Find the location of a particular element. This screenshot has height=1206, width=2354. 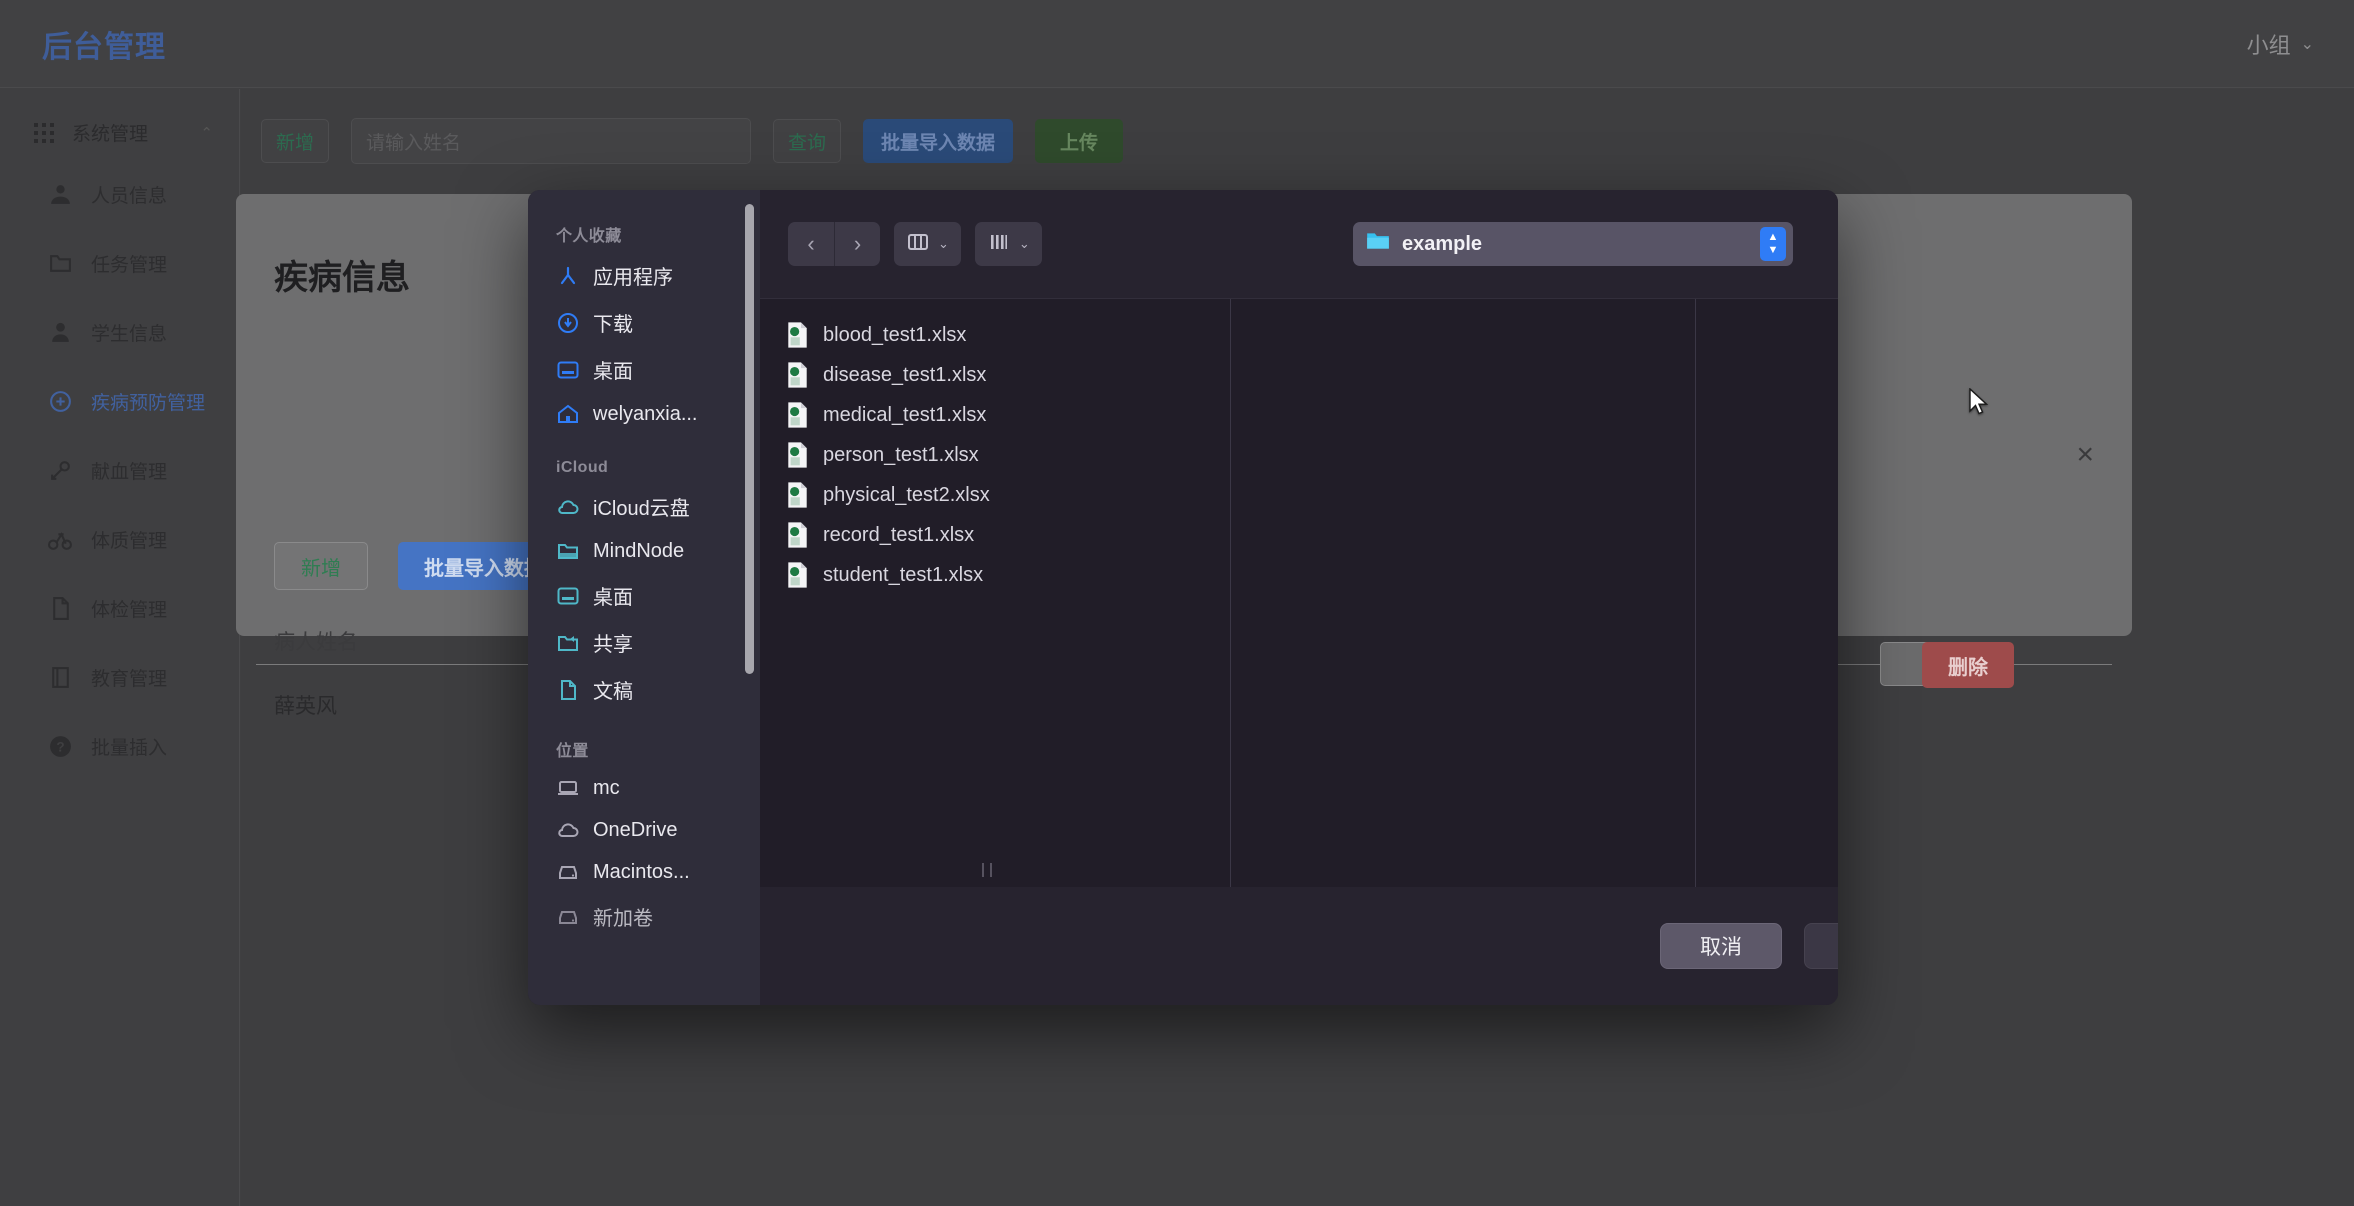

sidebar-item-blood-donation: 献血管理 is located at coordinates (119, 470).